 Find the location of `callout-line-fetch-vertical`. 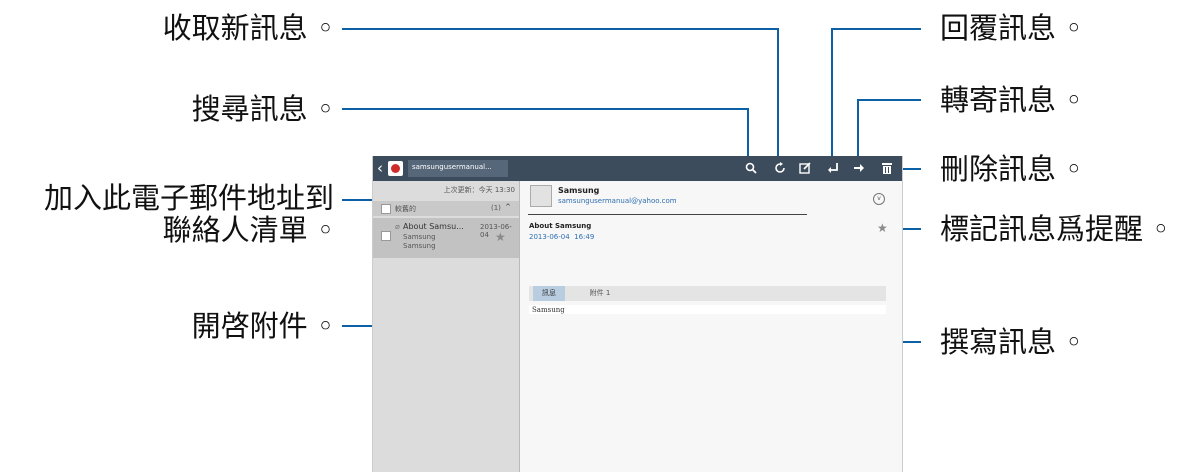

callout-line-fetch-vertical is located at coordinates (778, 95).